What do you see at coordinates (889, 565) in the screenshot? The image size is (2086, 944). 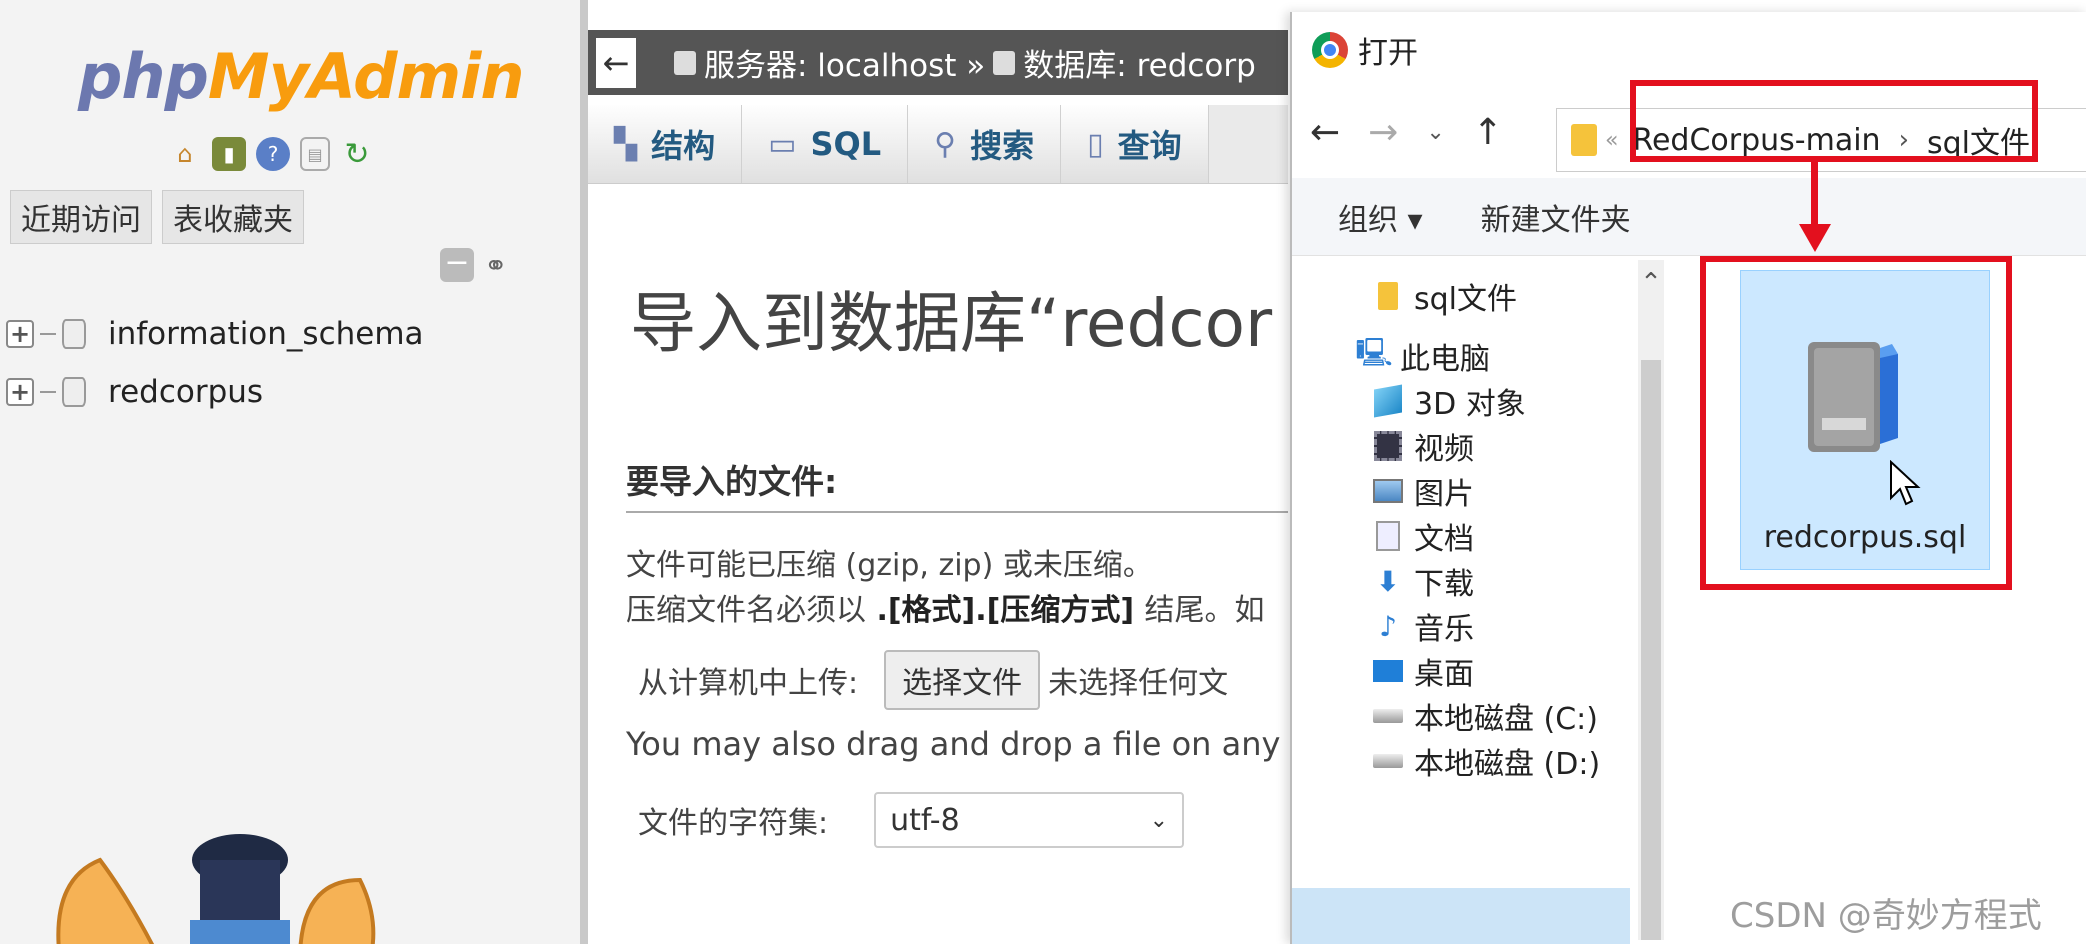 I see `compression-note: 文件可能已压缩 (gzip, zip) 或未压缩。` at bounding box center [889, 565].